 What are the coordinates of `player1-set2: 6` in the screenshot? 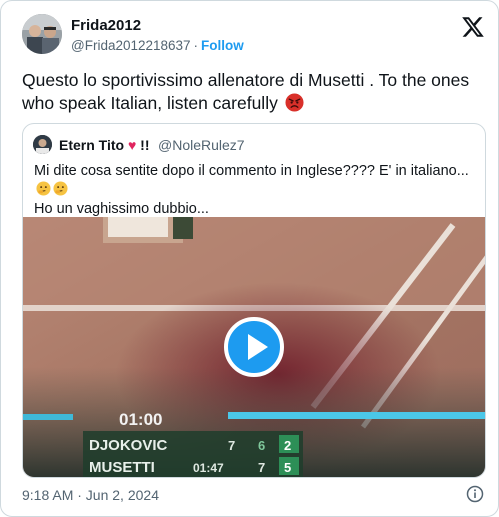 It's located at (261, 445).